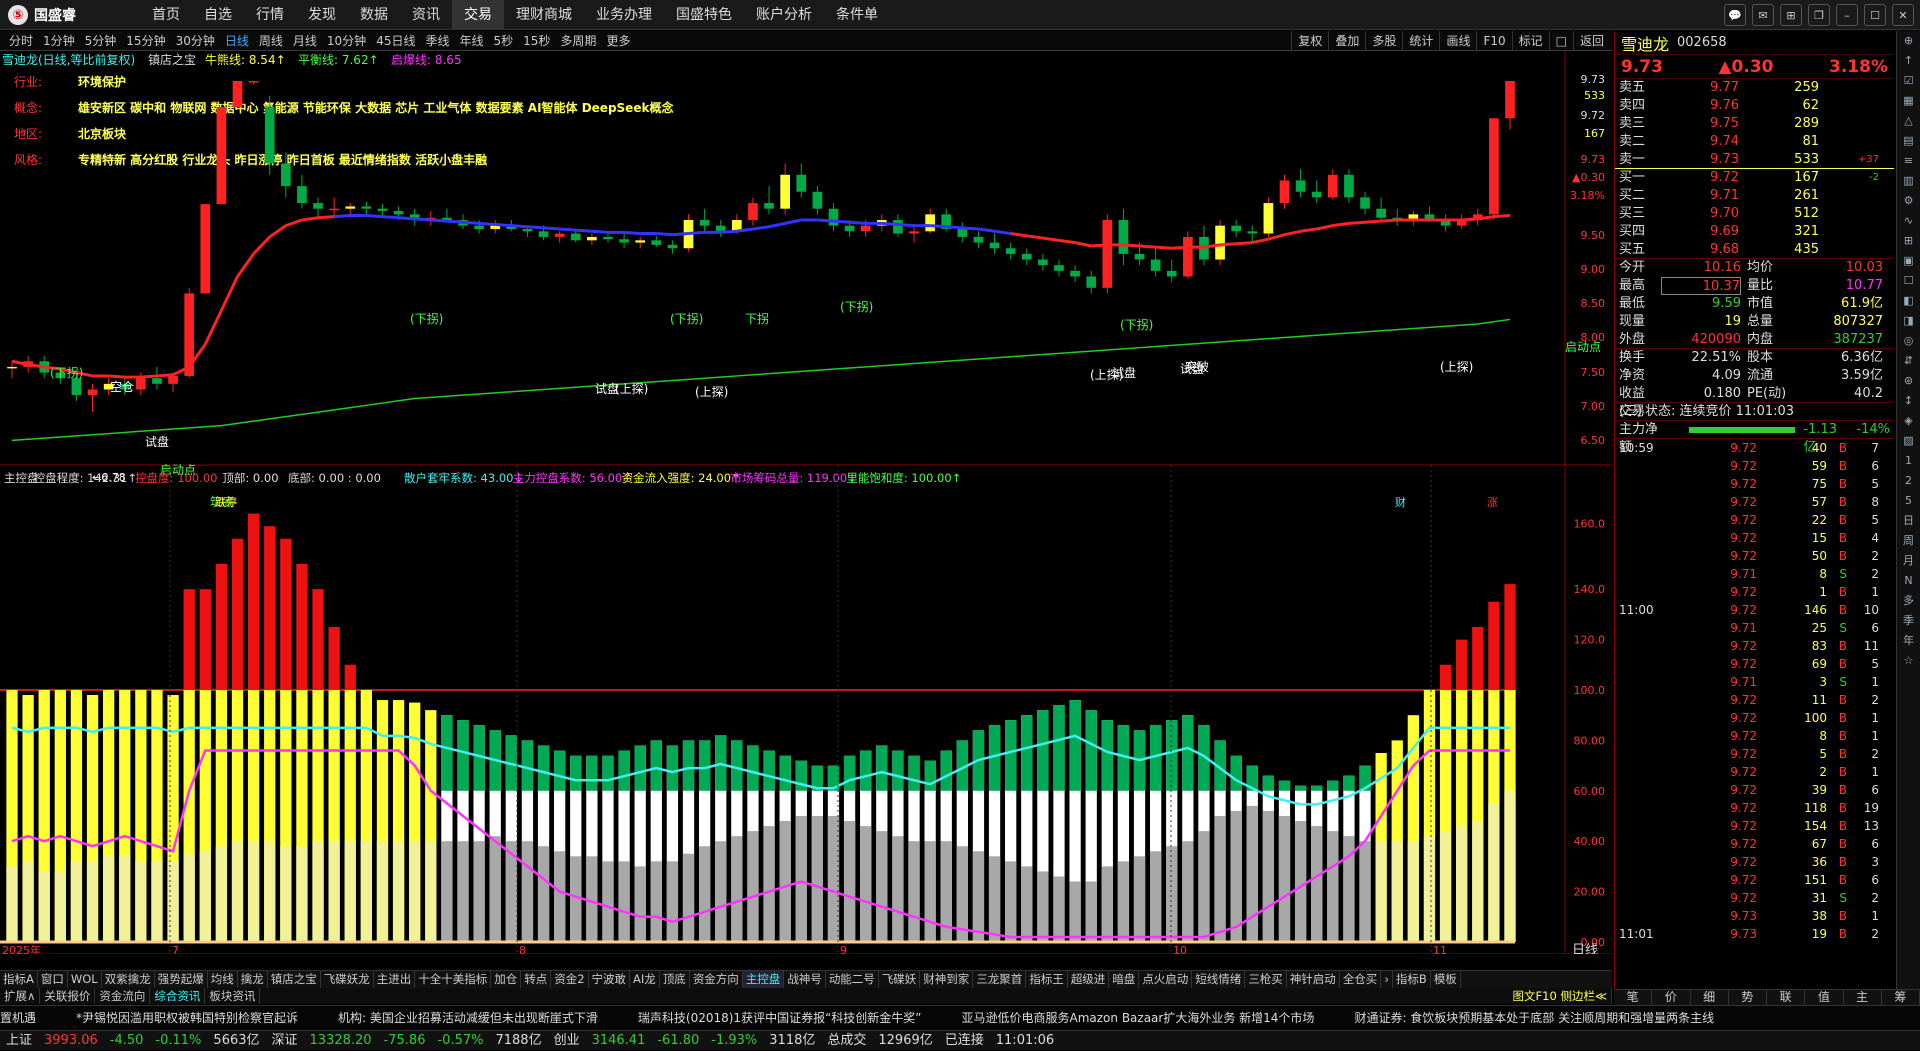 This screenshot has height=1051, width=1920. Describe the element at coordinates (1791, 15) in the screenshot. I see `grid-icon: ⊞` at that location.